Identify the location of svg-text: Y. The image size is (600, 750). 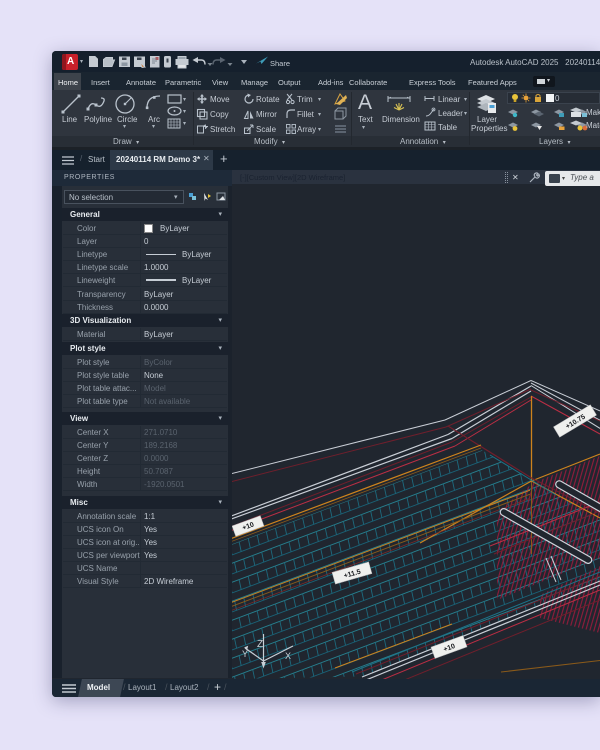
(245, 654).